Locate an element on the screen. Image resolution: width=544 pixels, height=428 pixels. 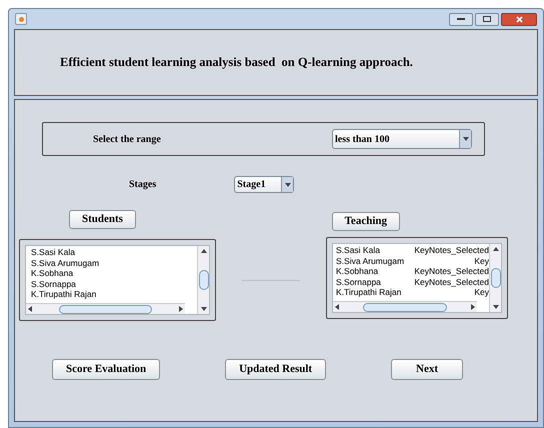
action-button: Score Evaluation is located at coordinates (106, 369).